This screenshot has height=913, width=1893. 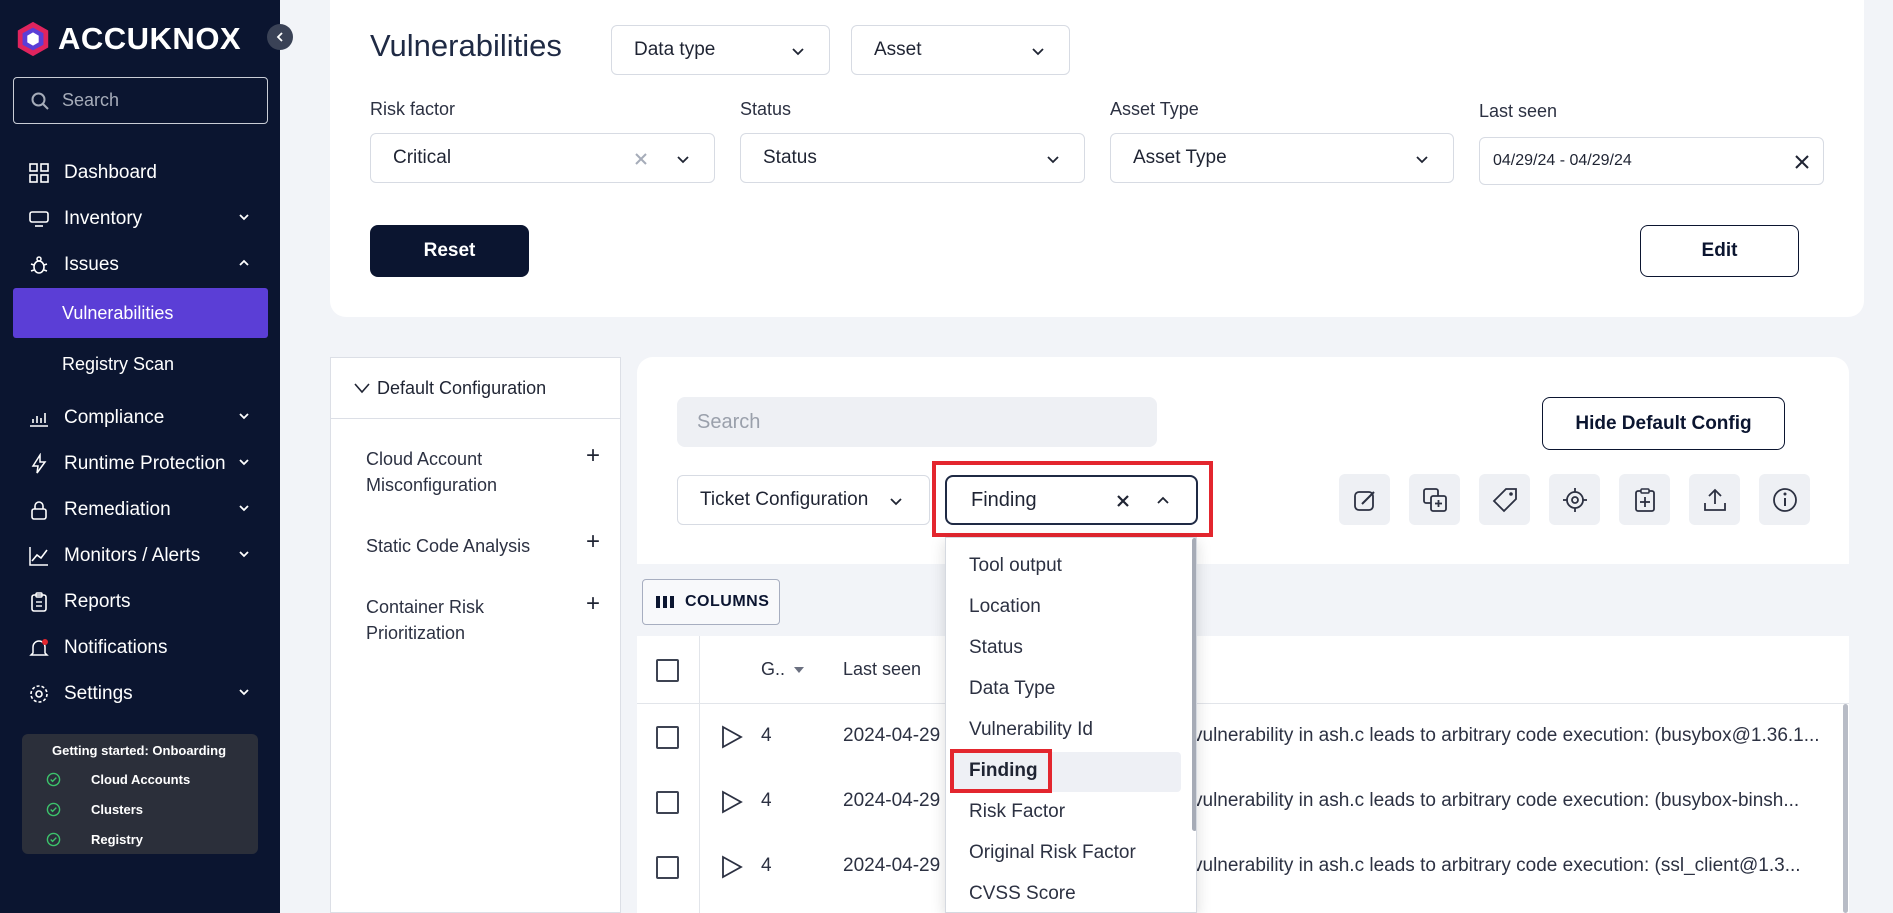 What do you see at coordinates (1017, 812) in the screenshot?
I see `option-risk-factor: Risk Factor` at bounding box center [1017, 812].